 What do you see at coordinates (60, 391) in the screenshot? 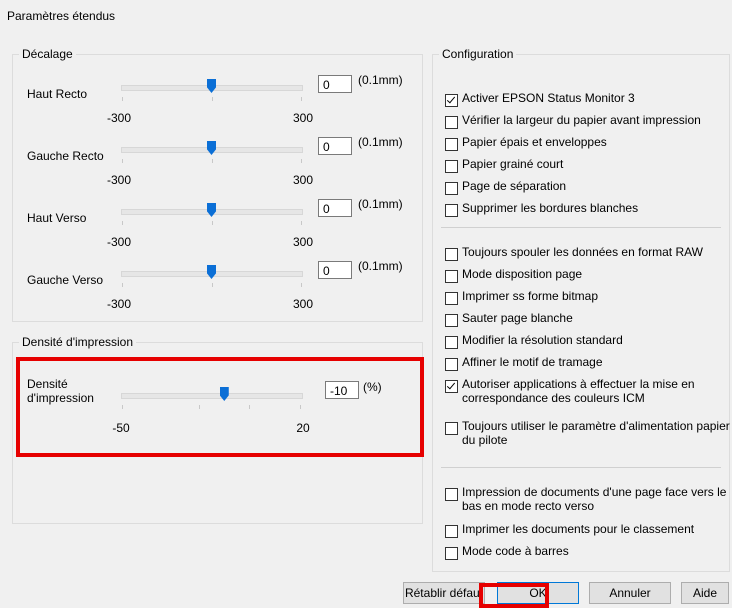
I see `densite-label: Densité d'impression` at bounding box center [60, 391].